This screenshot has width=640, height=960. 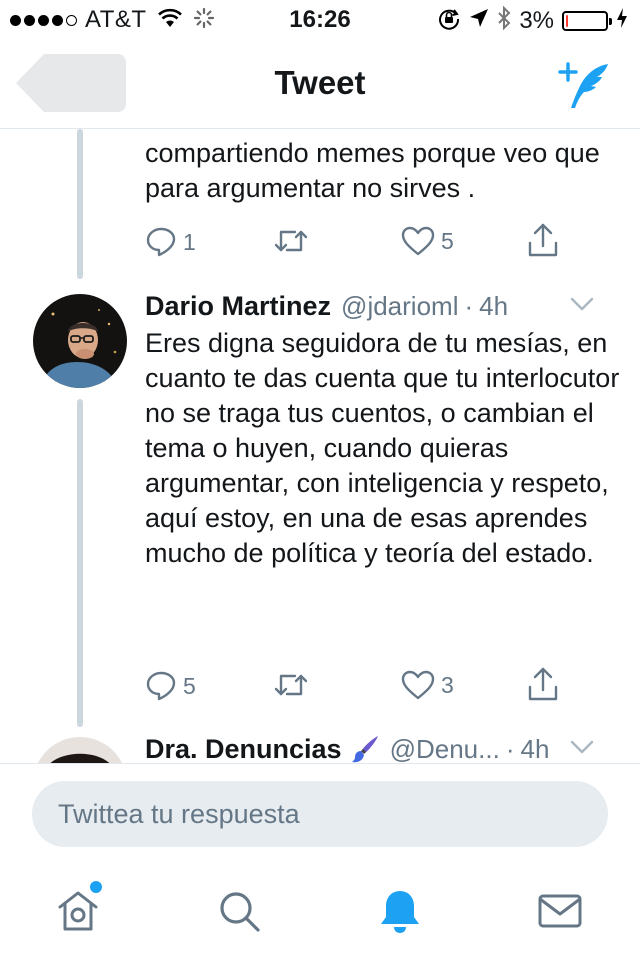 I want to click on reply-bar, so click(x=320, y=813).